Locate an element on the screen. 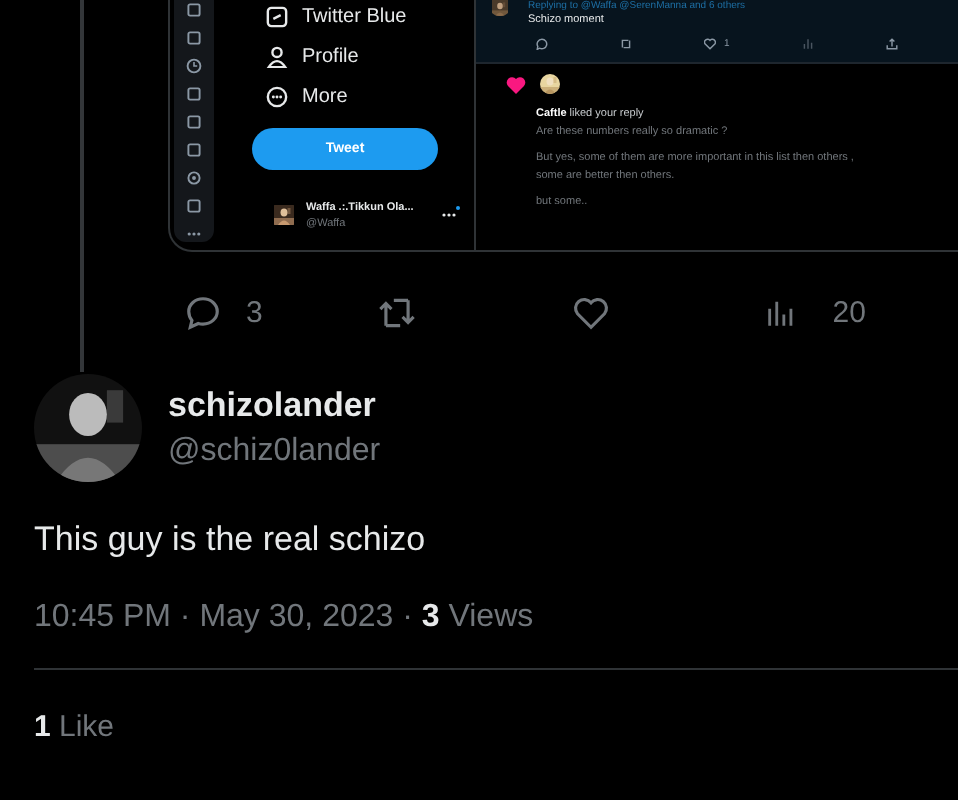 Image resolution: width=958 pixels, height=800 pixels. share-icon is located at coordinates (891, 44).